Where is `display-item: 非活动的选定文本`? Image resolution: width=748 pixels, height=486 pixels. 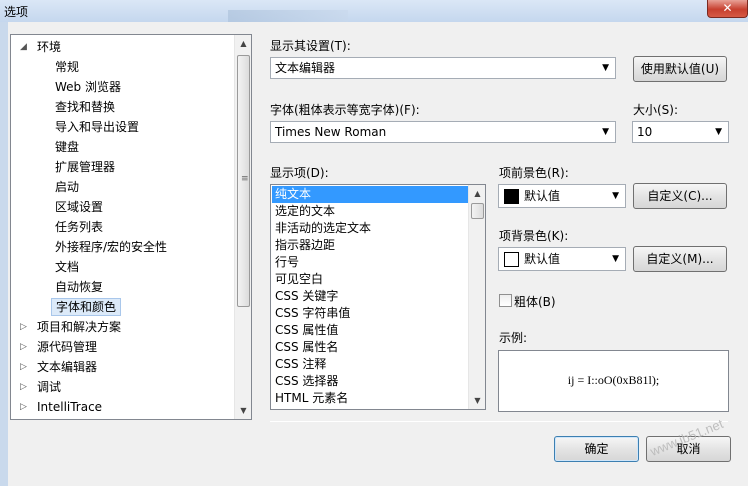
display-item: 非活动的选定文本 is located at coordinates (370, 228).